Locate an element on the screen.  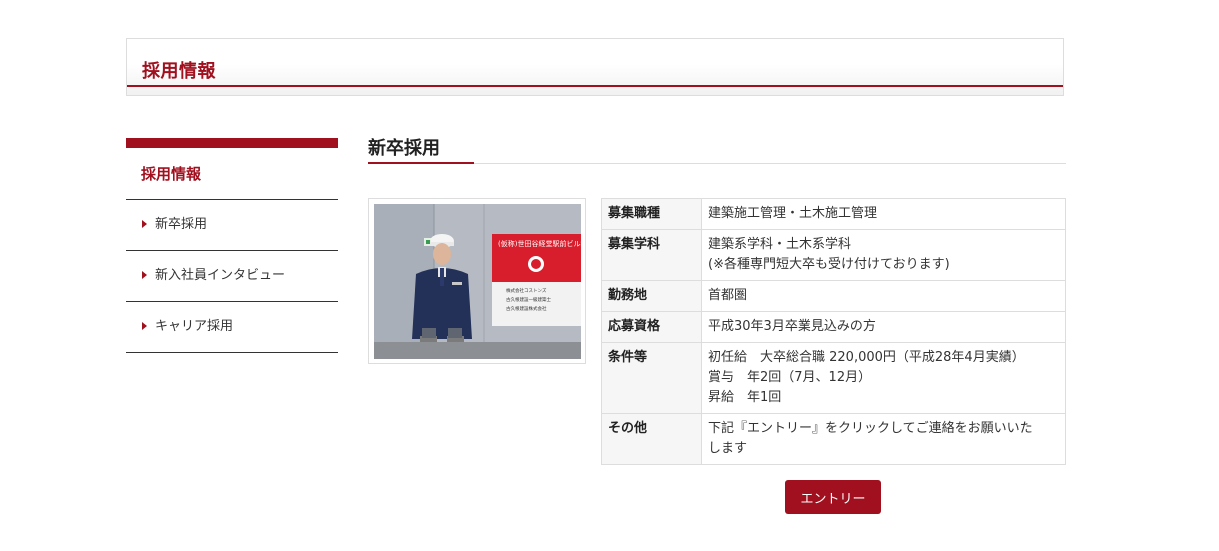
table-row: 勤務地 首都圏 is located at coordinates (833, 296).